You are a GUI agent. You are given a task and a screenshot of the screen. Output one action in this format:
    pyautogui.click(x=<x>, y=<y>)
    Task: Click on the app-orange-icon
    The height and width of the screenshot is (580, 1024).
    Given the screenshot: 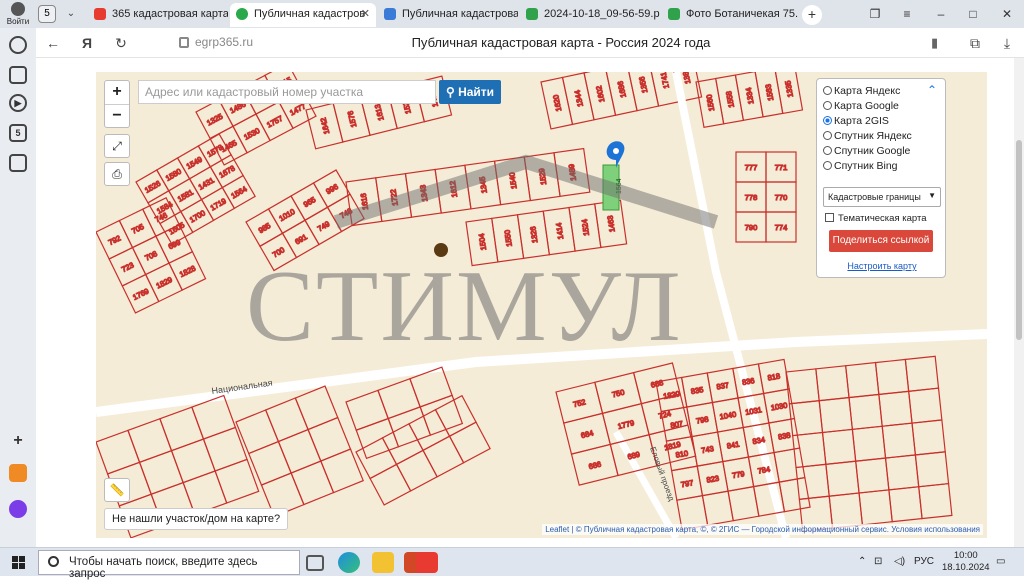 What is the action you would take?
    pyautogui.click(x=18, y=473)
    